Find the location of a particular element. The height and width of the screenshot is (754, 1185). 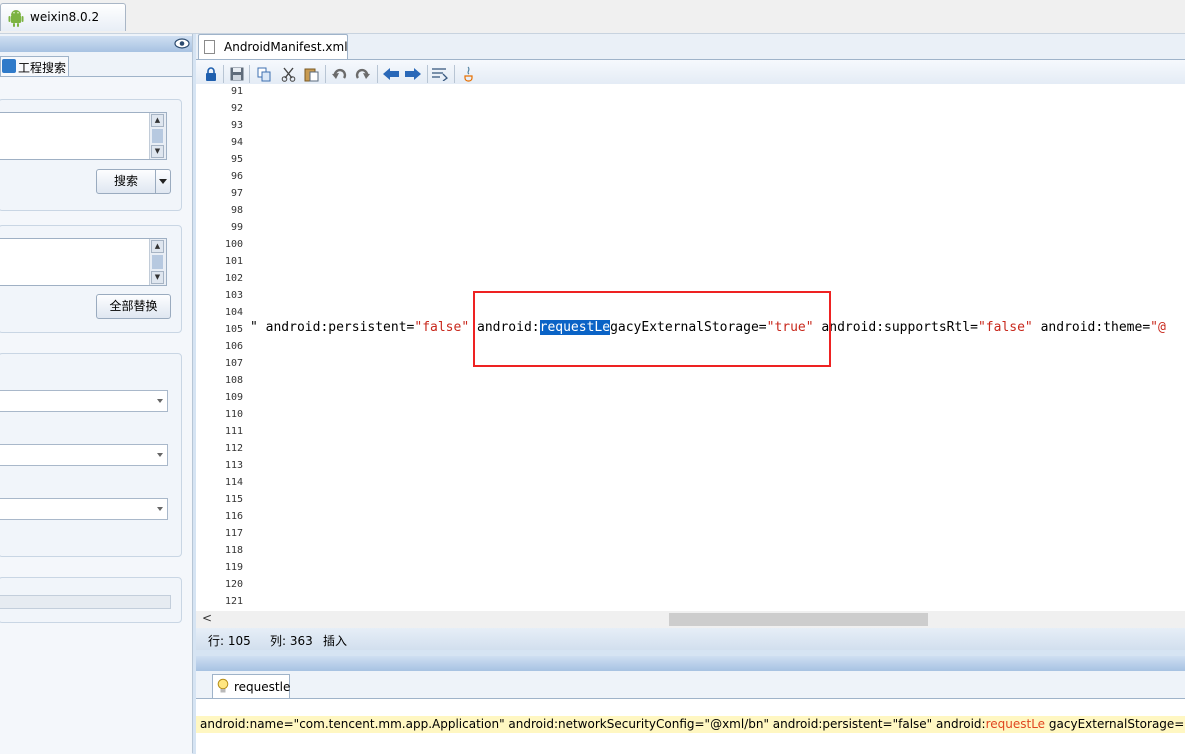

tab-project-search: 工程搜索 is located at coordinates (34, 66).